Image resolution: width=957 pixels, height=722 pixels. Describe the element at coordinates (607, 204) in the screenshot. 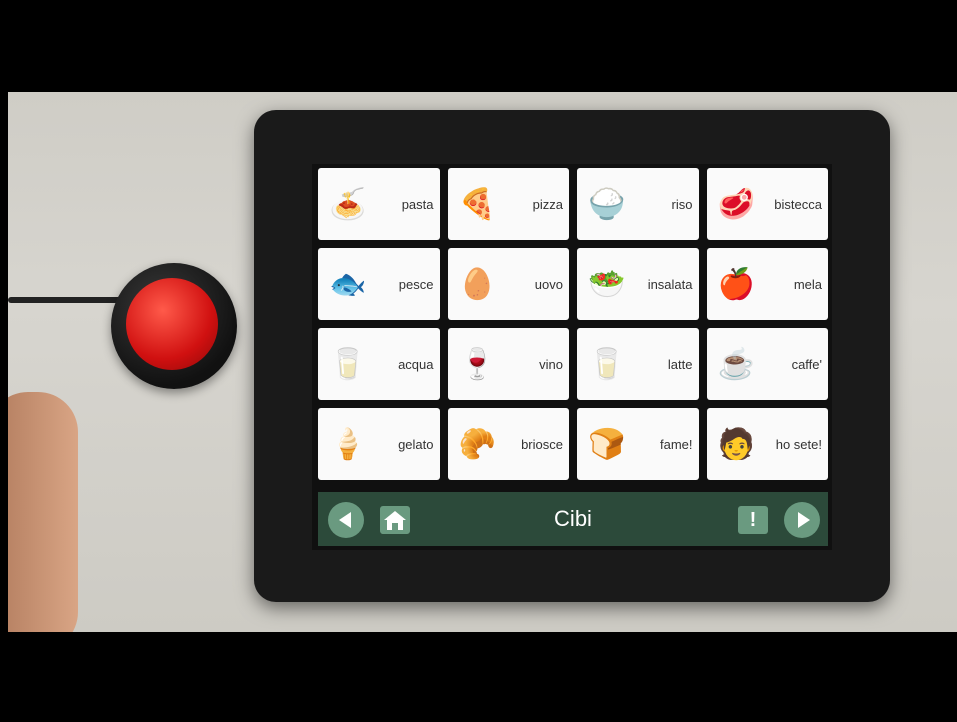

I see `rice-icon: 🍚` at that location.